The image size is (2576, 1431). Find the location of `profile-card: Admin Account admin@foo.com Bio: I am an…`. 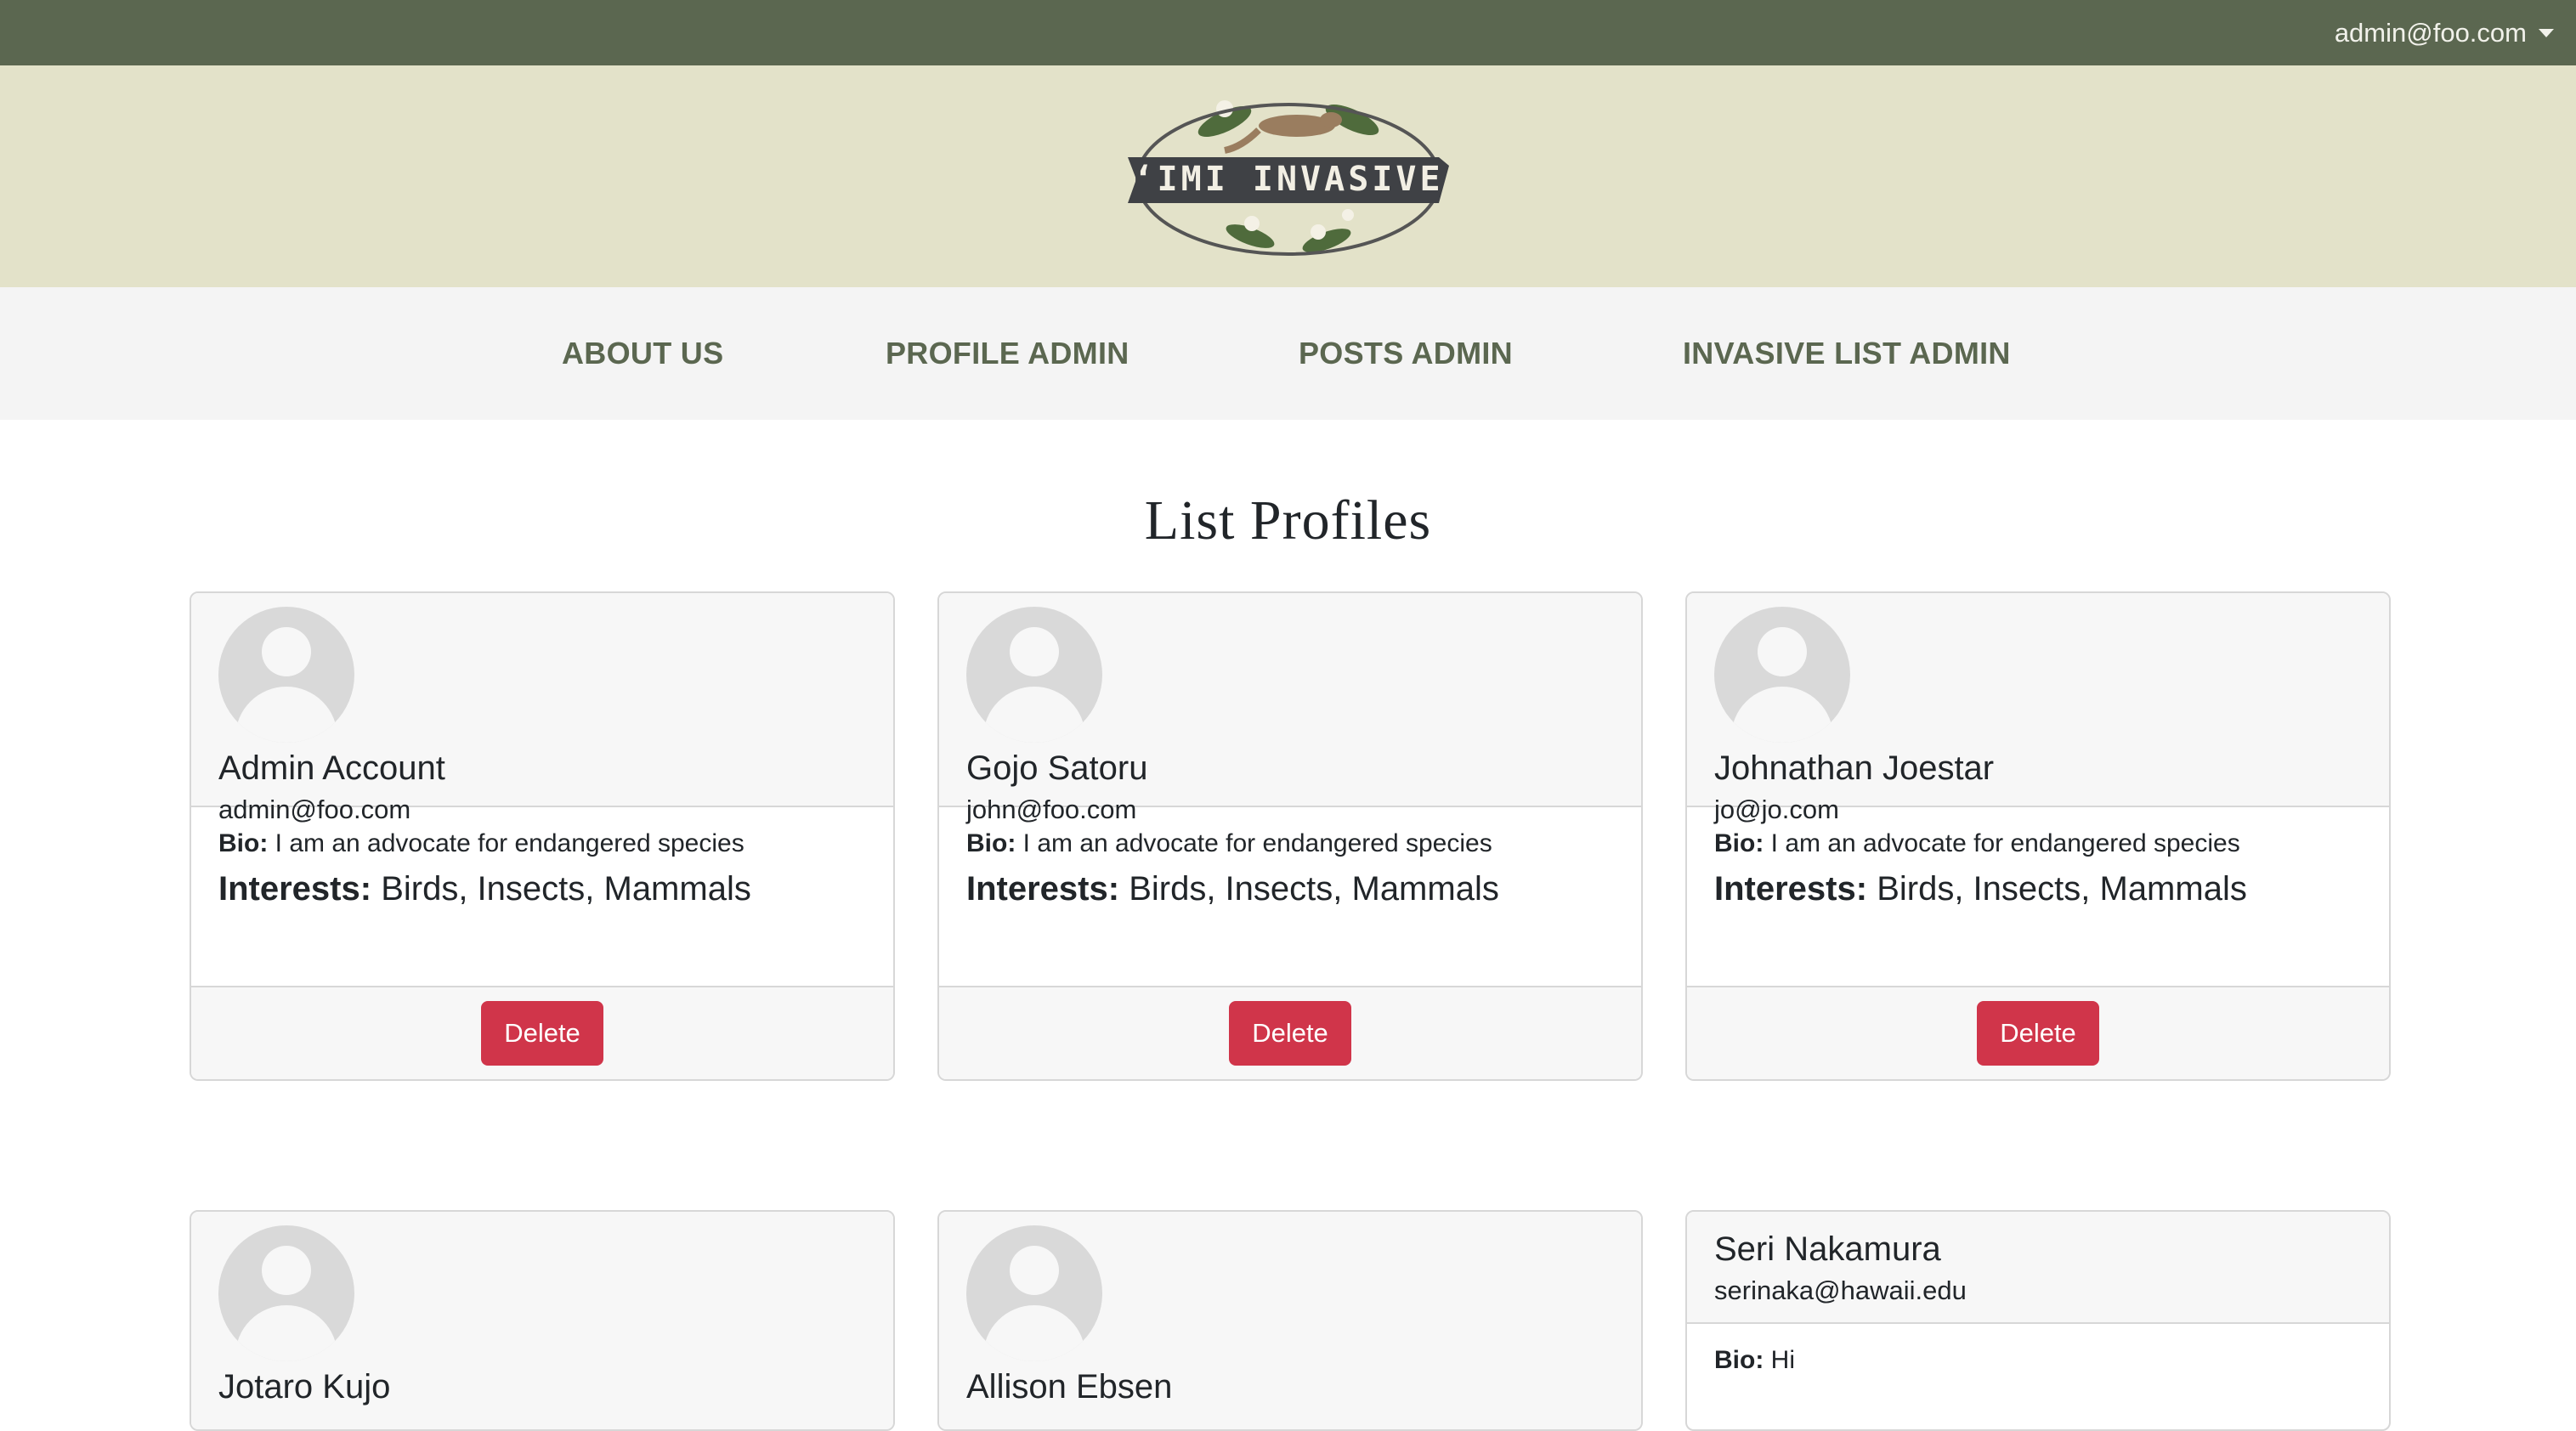

profile-card: Admin Account admin@foo.com Bio: I am an… is located at coordinates (542, 836).